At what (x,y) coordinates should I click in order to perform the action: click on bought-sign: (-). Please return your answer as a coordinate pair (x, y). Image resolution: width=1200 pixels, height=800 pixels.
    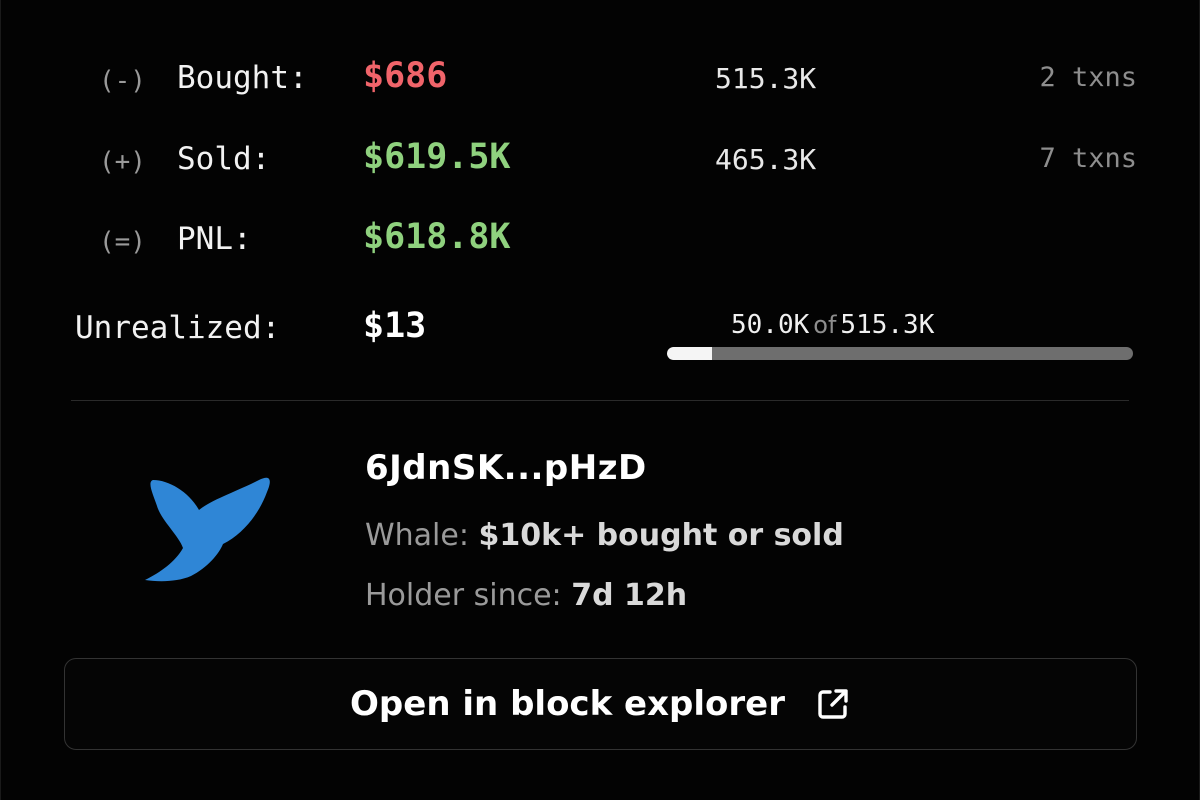
    Looking at the image, I should click on (122, 81).